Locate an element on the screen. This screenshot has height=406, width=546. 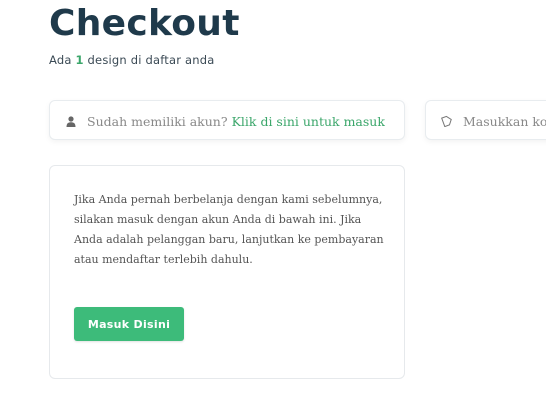
cart-design-count: 1 is located at coordinates (79, 60).